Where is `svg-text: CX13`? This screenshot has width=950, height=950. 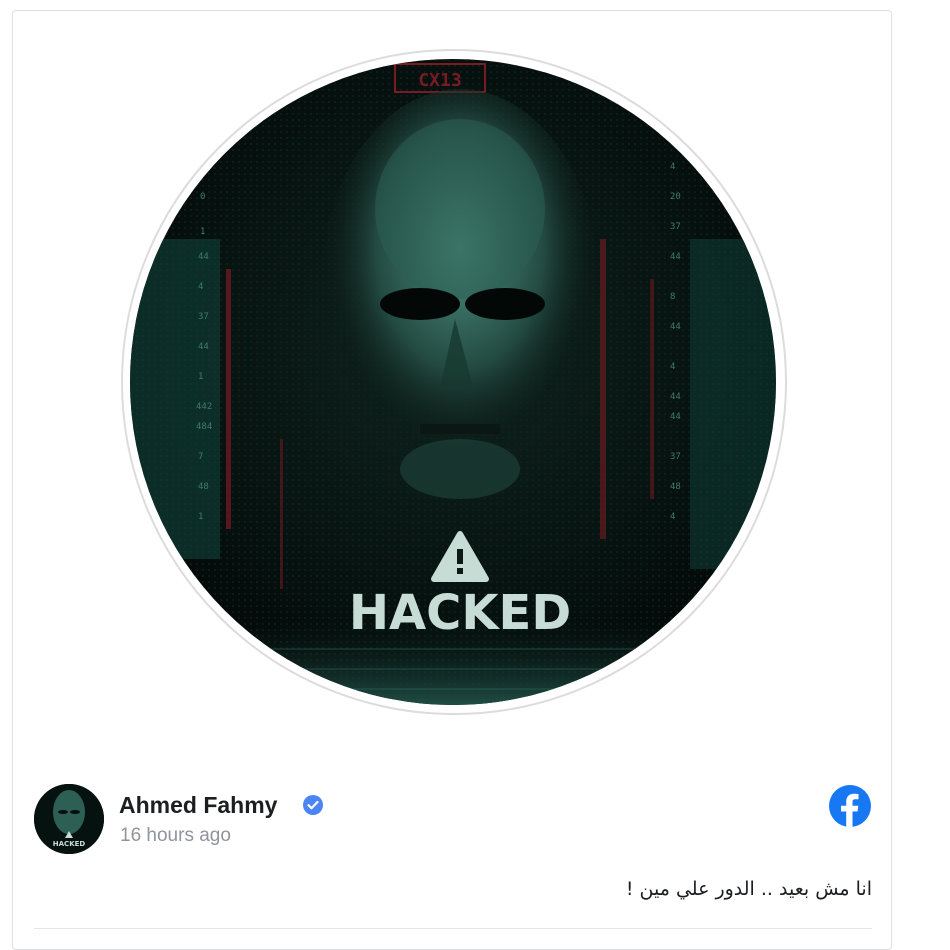
svg-text: CX13 is located at coordinates (439, 80).